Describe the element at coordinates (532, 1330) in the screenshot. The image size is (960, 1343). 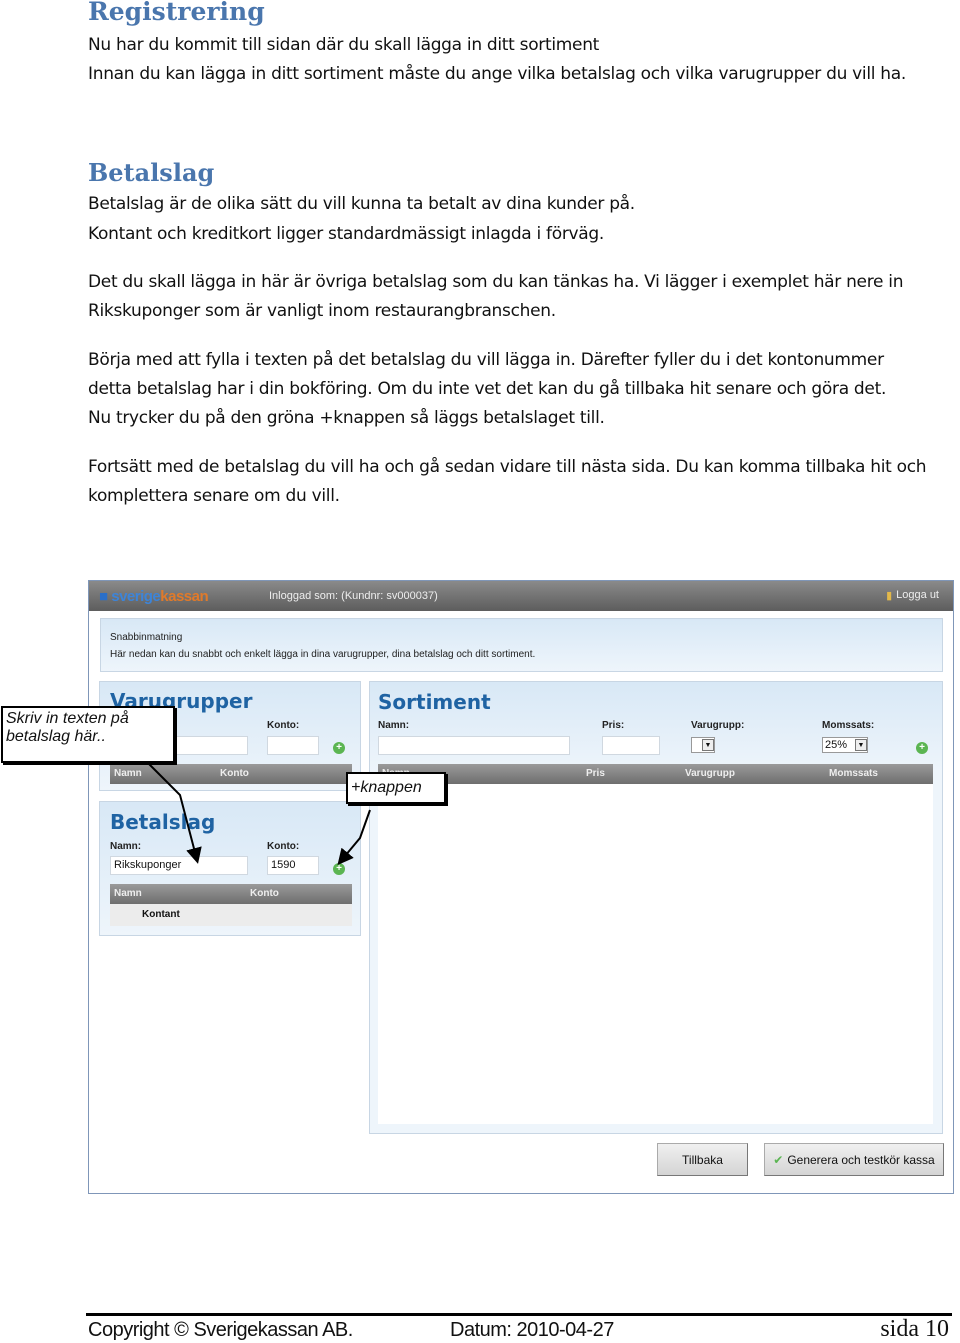
I see `footer-date: Datum: 2010-04-27` at that location.